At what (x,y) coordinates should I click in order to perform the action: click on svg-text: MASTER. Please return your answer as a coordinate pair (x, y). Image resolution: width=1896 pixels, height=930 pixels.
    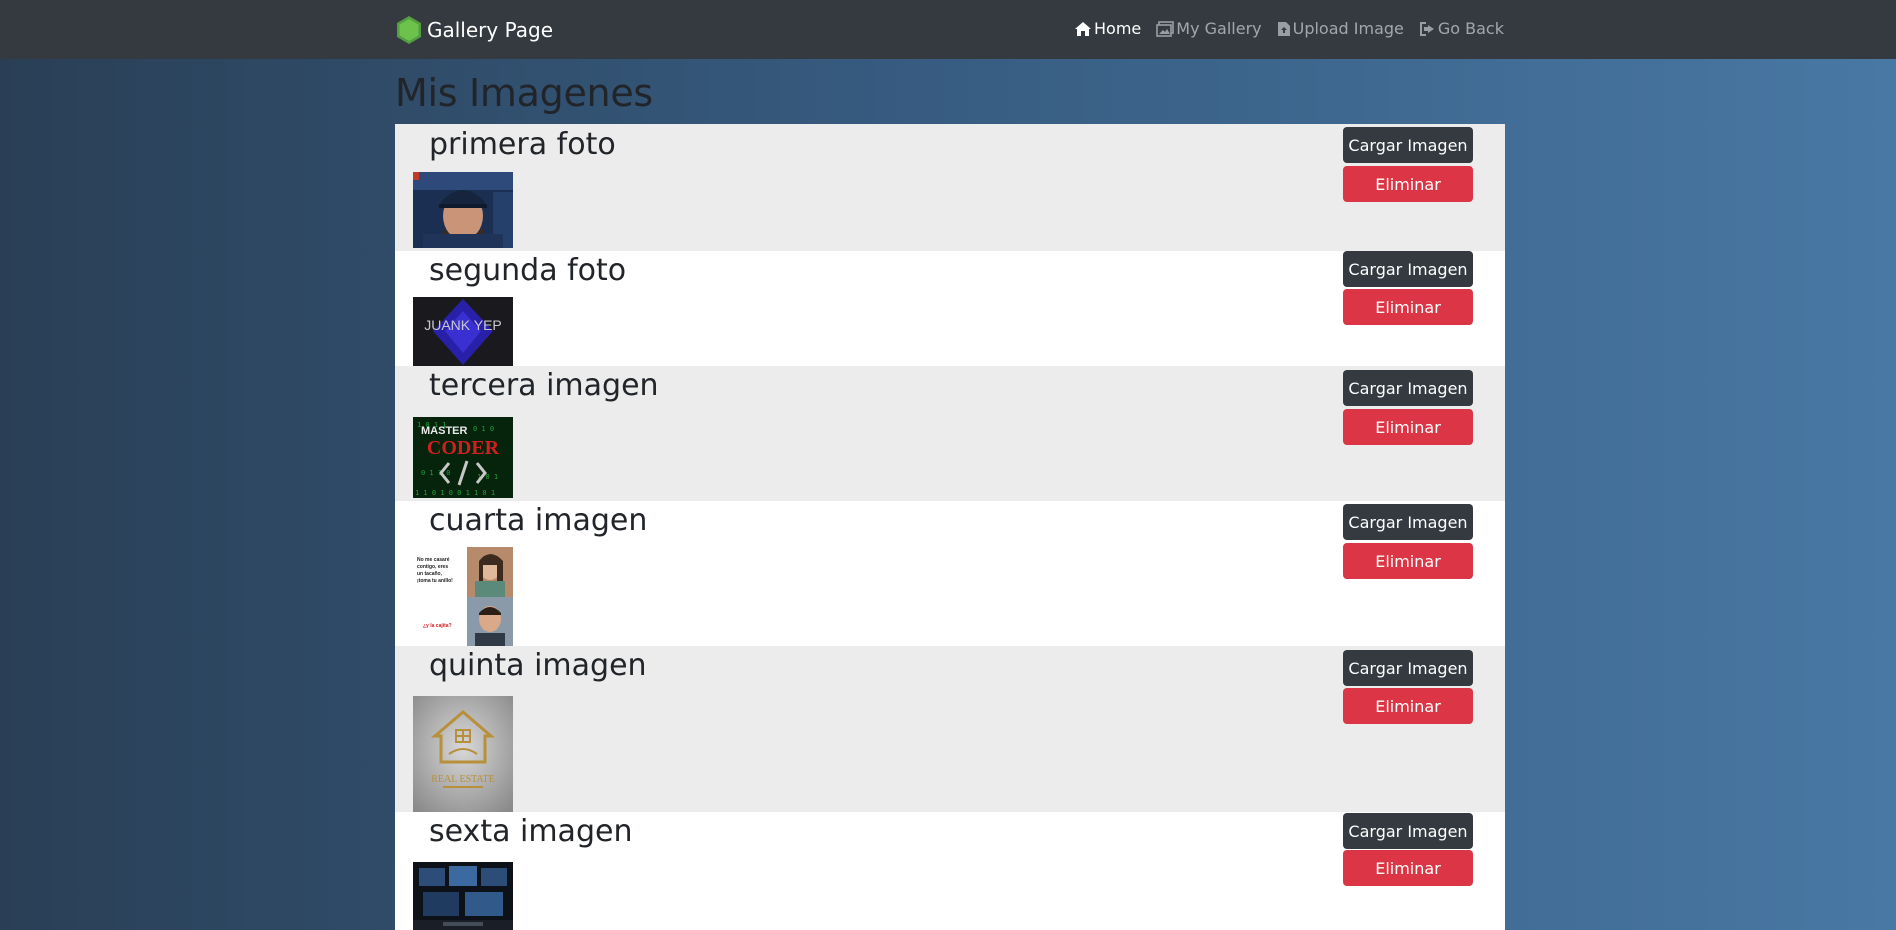
    Looking at the image, I should click on (444, 431).